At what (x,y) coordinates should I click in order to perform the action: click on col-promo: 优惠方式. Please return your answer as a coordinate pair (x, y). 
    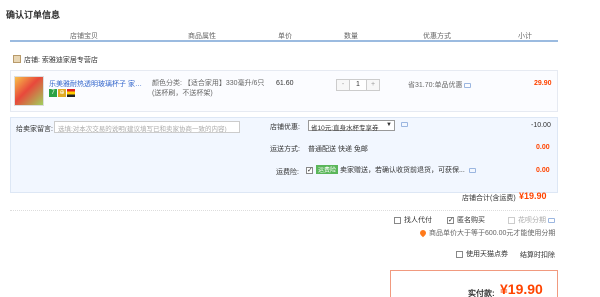
    Looking at the image, I should click on (437, 36).